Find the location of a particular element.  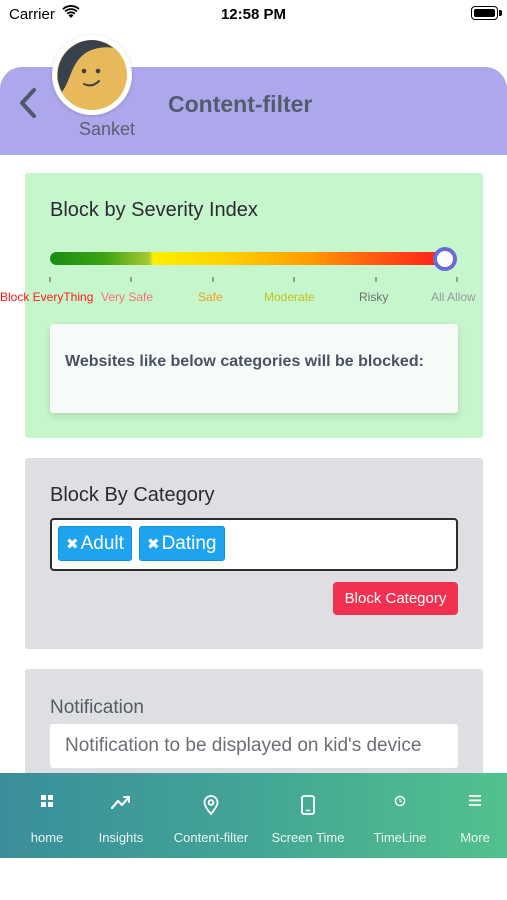

notification-title: Notification is located at coordinates (97, 707).